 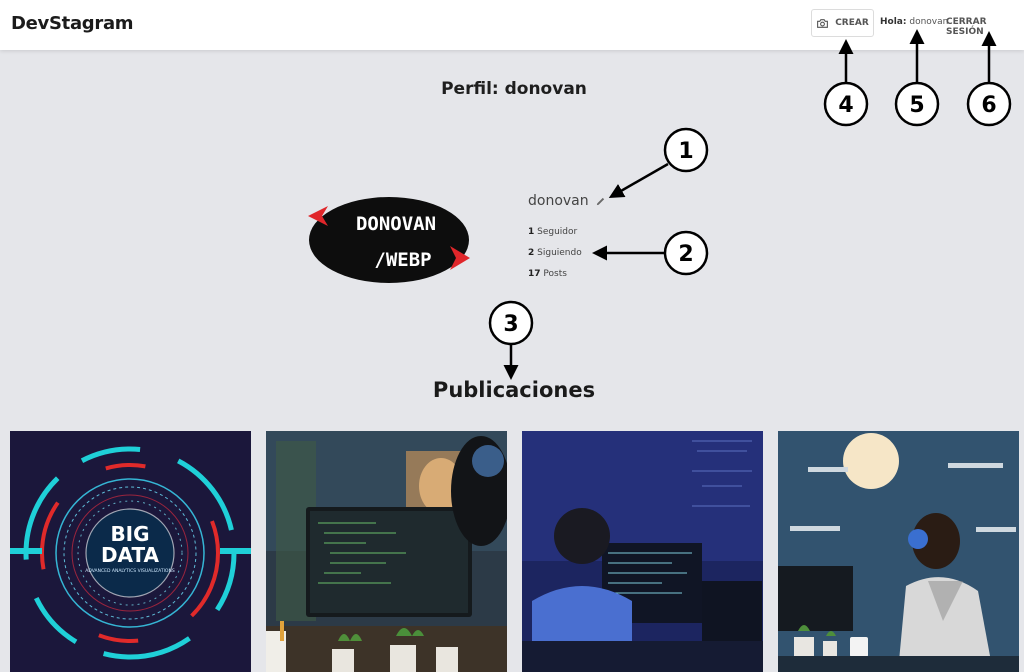 What do you see at coordinates (893, 22) in the screenshot?
I see `greeting-prefix: Hola:` at bounding box center [893, 22].